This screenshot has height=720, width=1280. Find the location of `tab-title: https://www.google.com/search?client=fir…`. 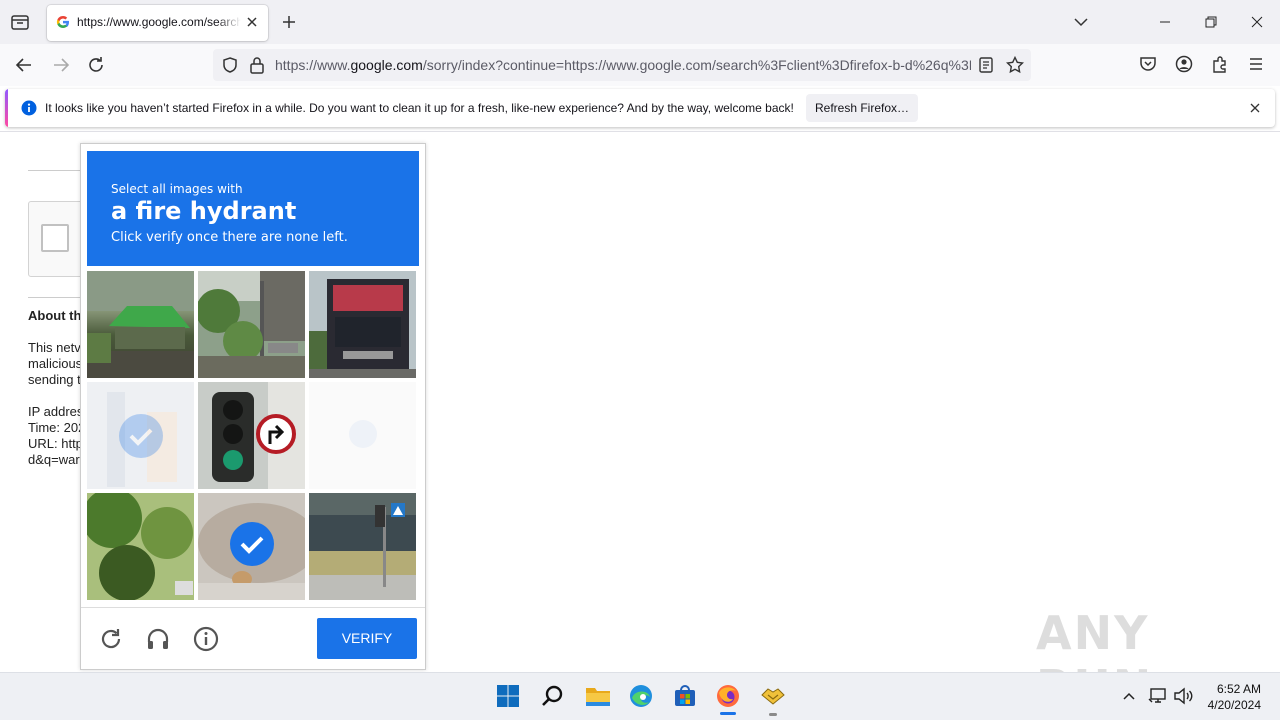

tab-title: https://www.google.com/search?client=fir… is located at coordinates (159, 22).